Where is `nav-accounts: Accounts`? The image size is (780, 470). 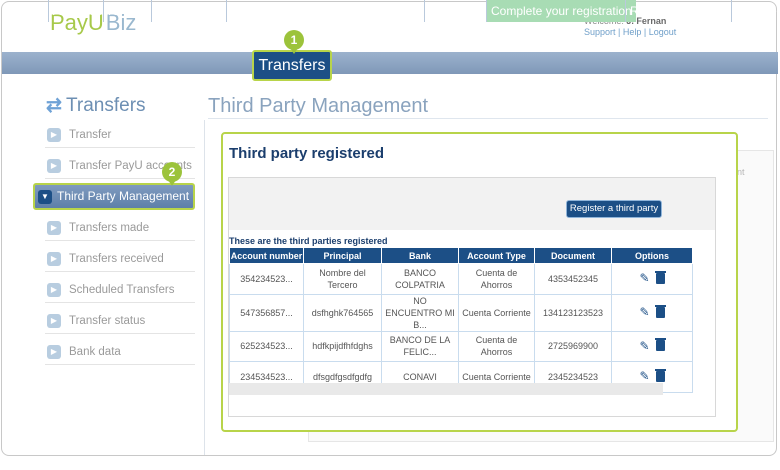 nav-accounts: Accounts is located at coordinates (77, 11).